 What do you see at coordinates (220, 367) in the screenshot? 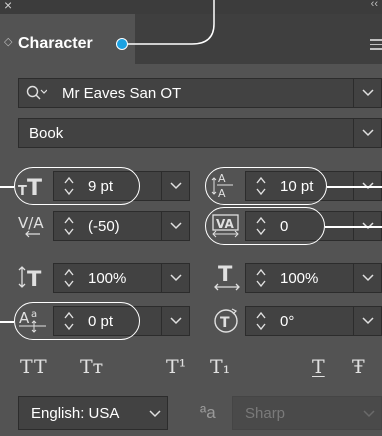
I see `subscript-button: T₁` at bounding box center [220, 367].